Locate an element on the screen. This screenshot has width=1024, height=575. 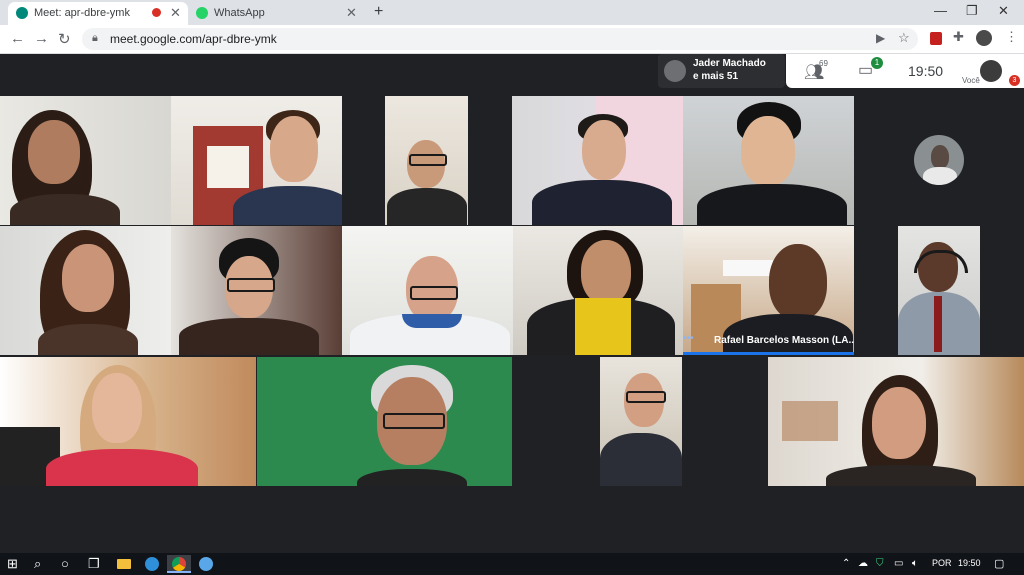
search-icon: ⌕ is located at coordinates (37, 564).